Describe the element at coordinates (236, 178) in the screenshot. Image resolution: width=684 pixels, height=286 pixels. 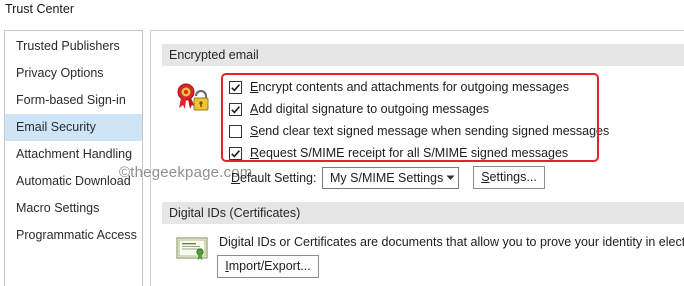
I see `mnemonic-char: D` at that location.